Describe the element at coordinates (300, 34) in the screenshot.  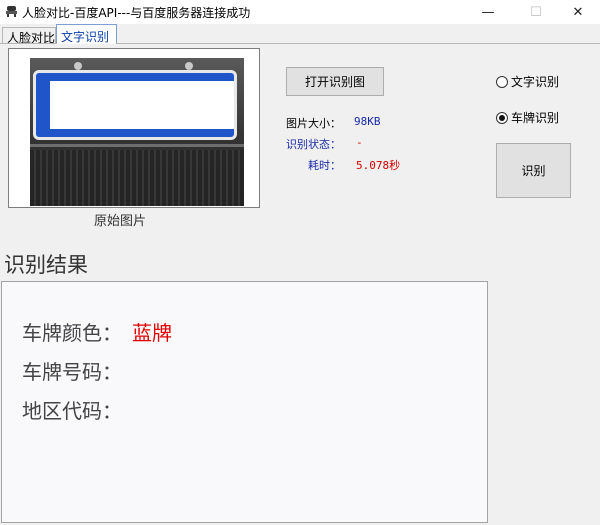
I see `tab-strip: 人脸对比 文字识别` at that location.